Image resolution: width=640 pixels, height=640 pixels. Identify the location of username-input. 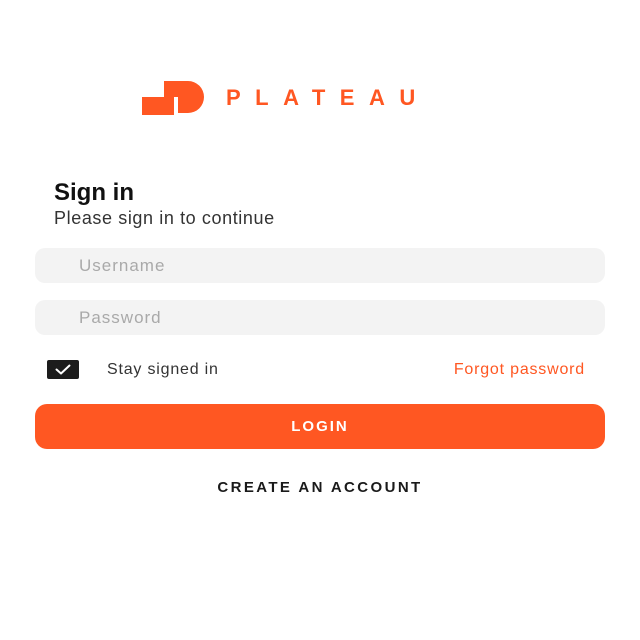
(320, 265).